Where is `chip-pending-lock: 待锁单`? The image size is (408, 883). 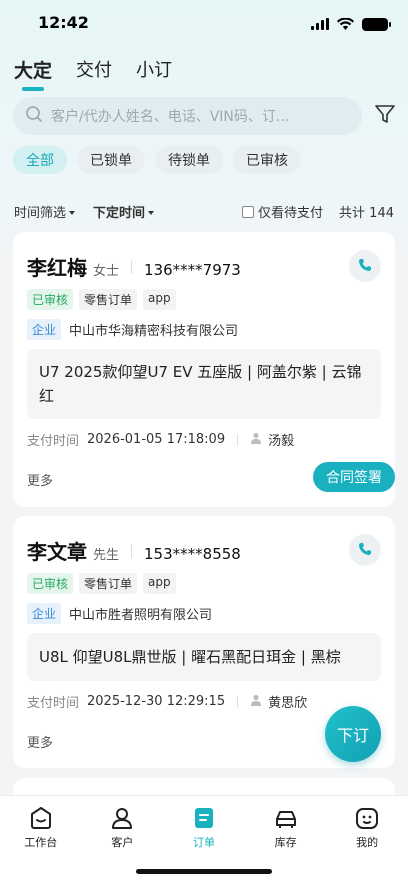 chip-pending-lock: 待锁单 is located at coordinates (189, 160).